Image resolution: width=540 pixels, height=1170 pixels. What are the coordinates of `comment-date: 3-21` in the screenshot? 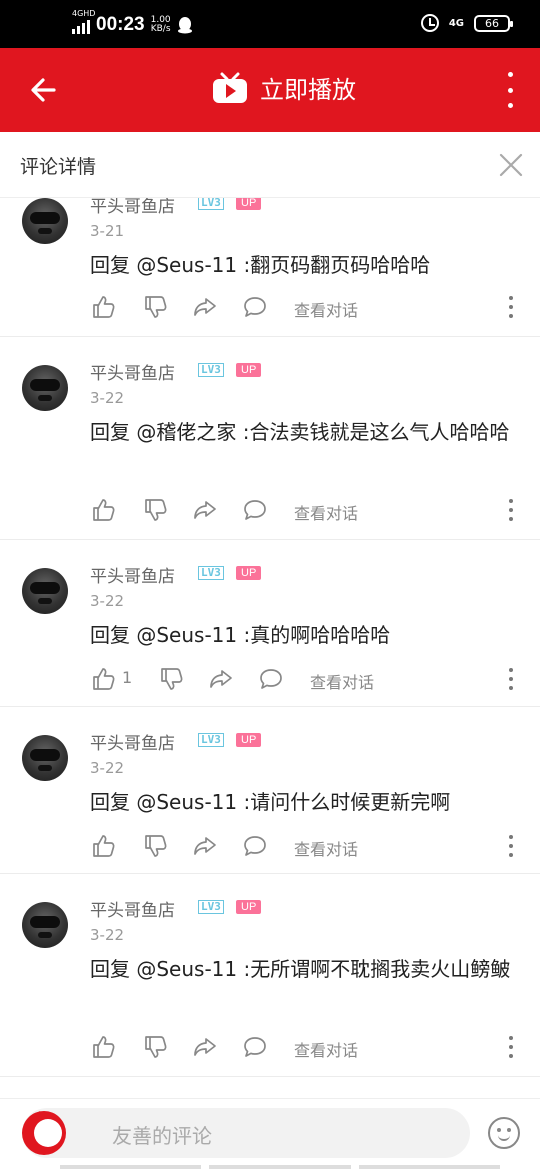 It's located at (107, 231).